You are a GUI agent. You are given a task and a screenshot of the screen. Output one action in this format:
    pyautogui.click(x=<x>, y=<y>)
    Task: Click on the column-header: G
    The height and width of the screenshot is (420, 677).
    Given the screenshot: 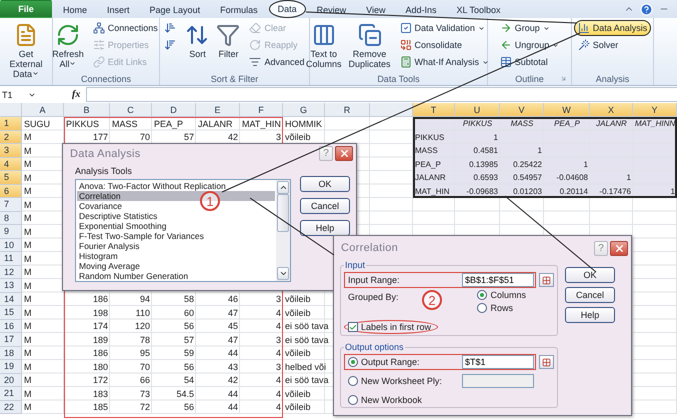 What is the action you would take?
    pyautogui.click(x=304, y=110)
    